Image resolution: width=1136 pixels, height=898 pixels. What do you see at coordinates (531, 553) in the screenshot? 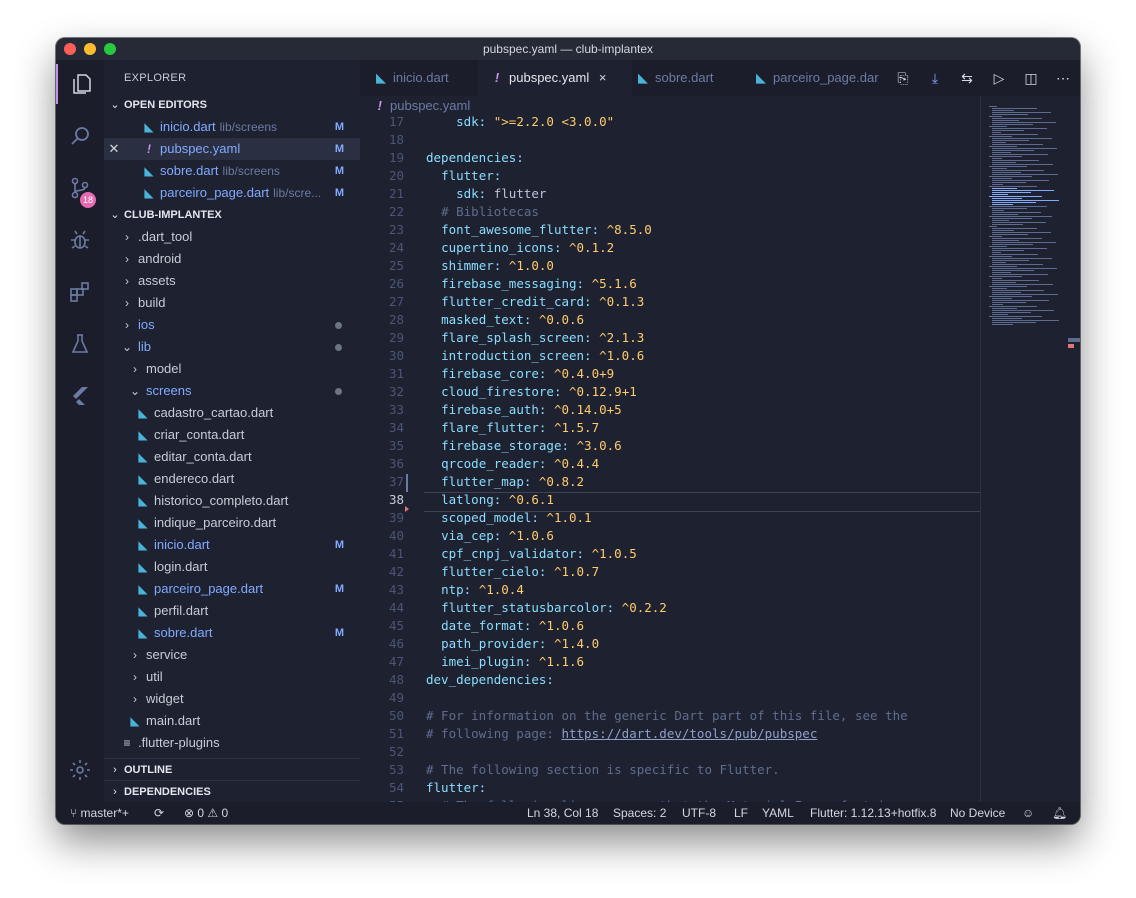
I see `code-line: cpf_cnpj_validator: ^1.0.5` at bounding box center [531, 553].